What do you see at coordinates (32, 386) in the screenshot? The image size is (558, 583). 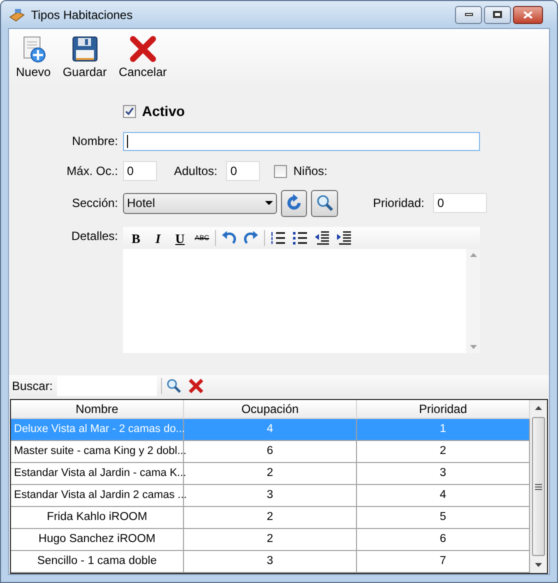 I see `search-label: Buscar:` at bounding box center [32, 386].